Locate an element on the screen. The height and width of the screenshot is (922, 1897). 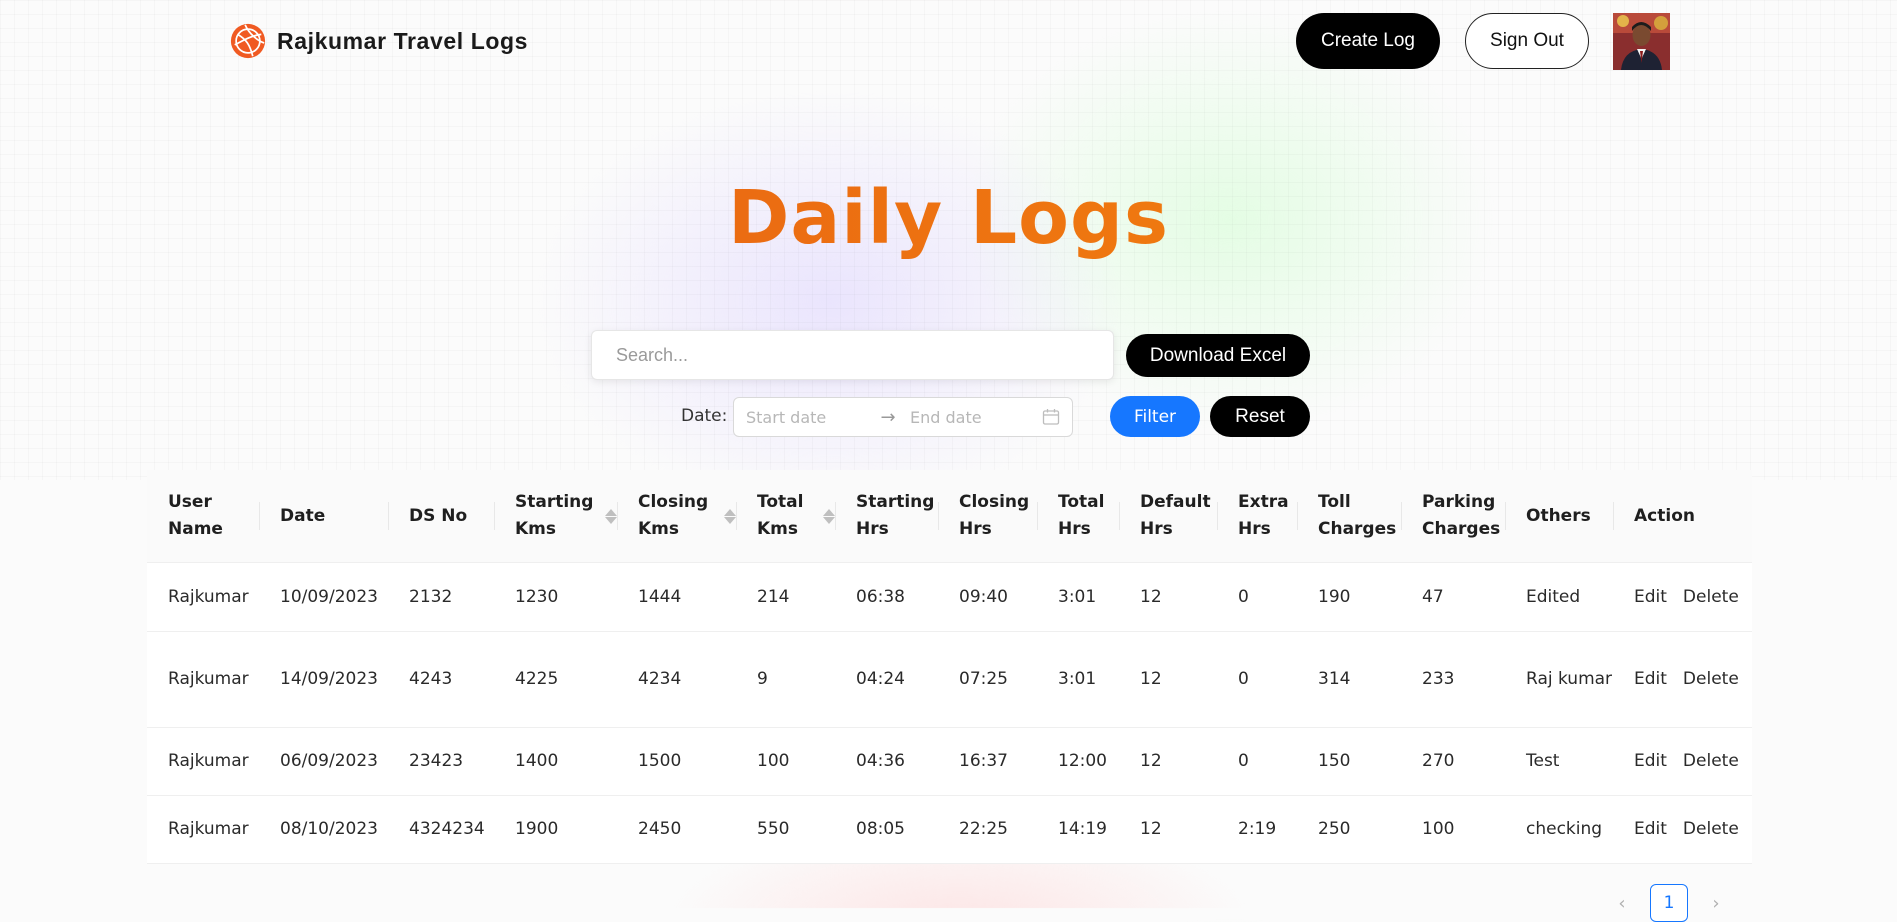
reset-button: Reset is located at coordinates (1260, 416).